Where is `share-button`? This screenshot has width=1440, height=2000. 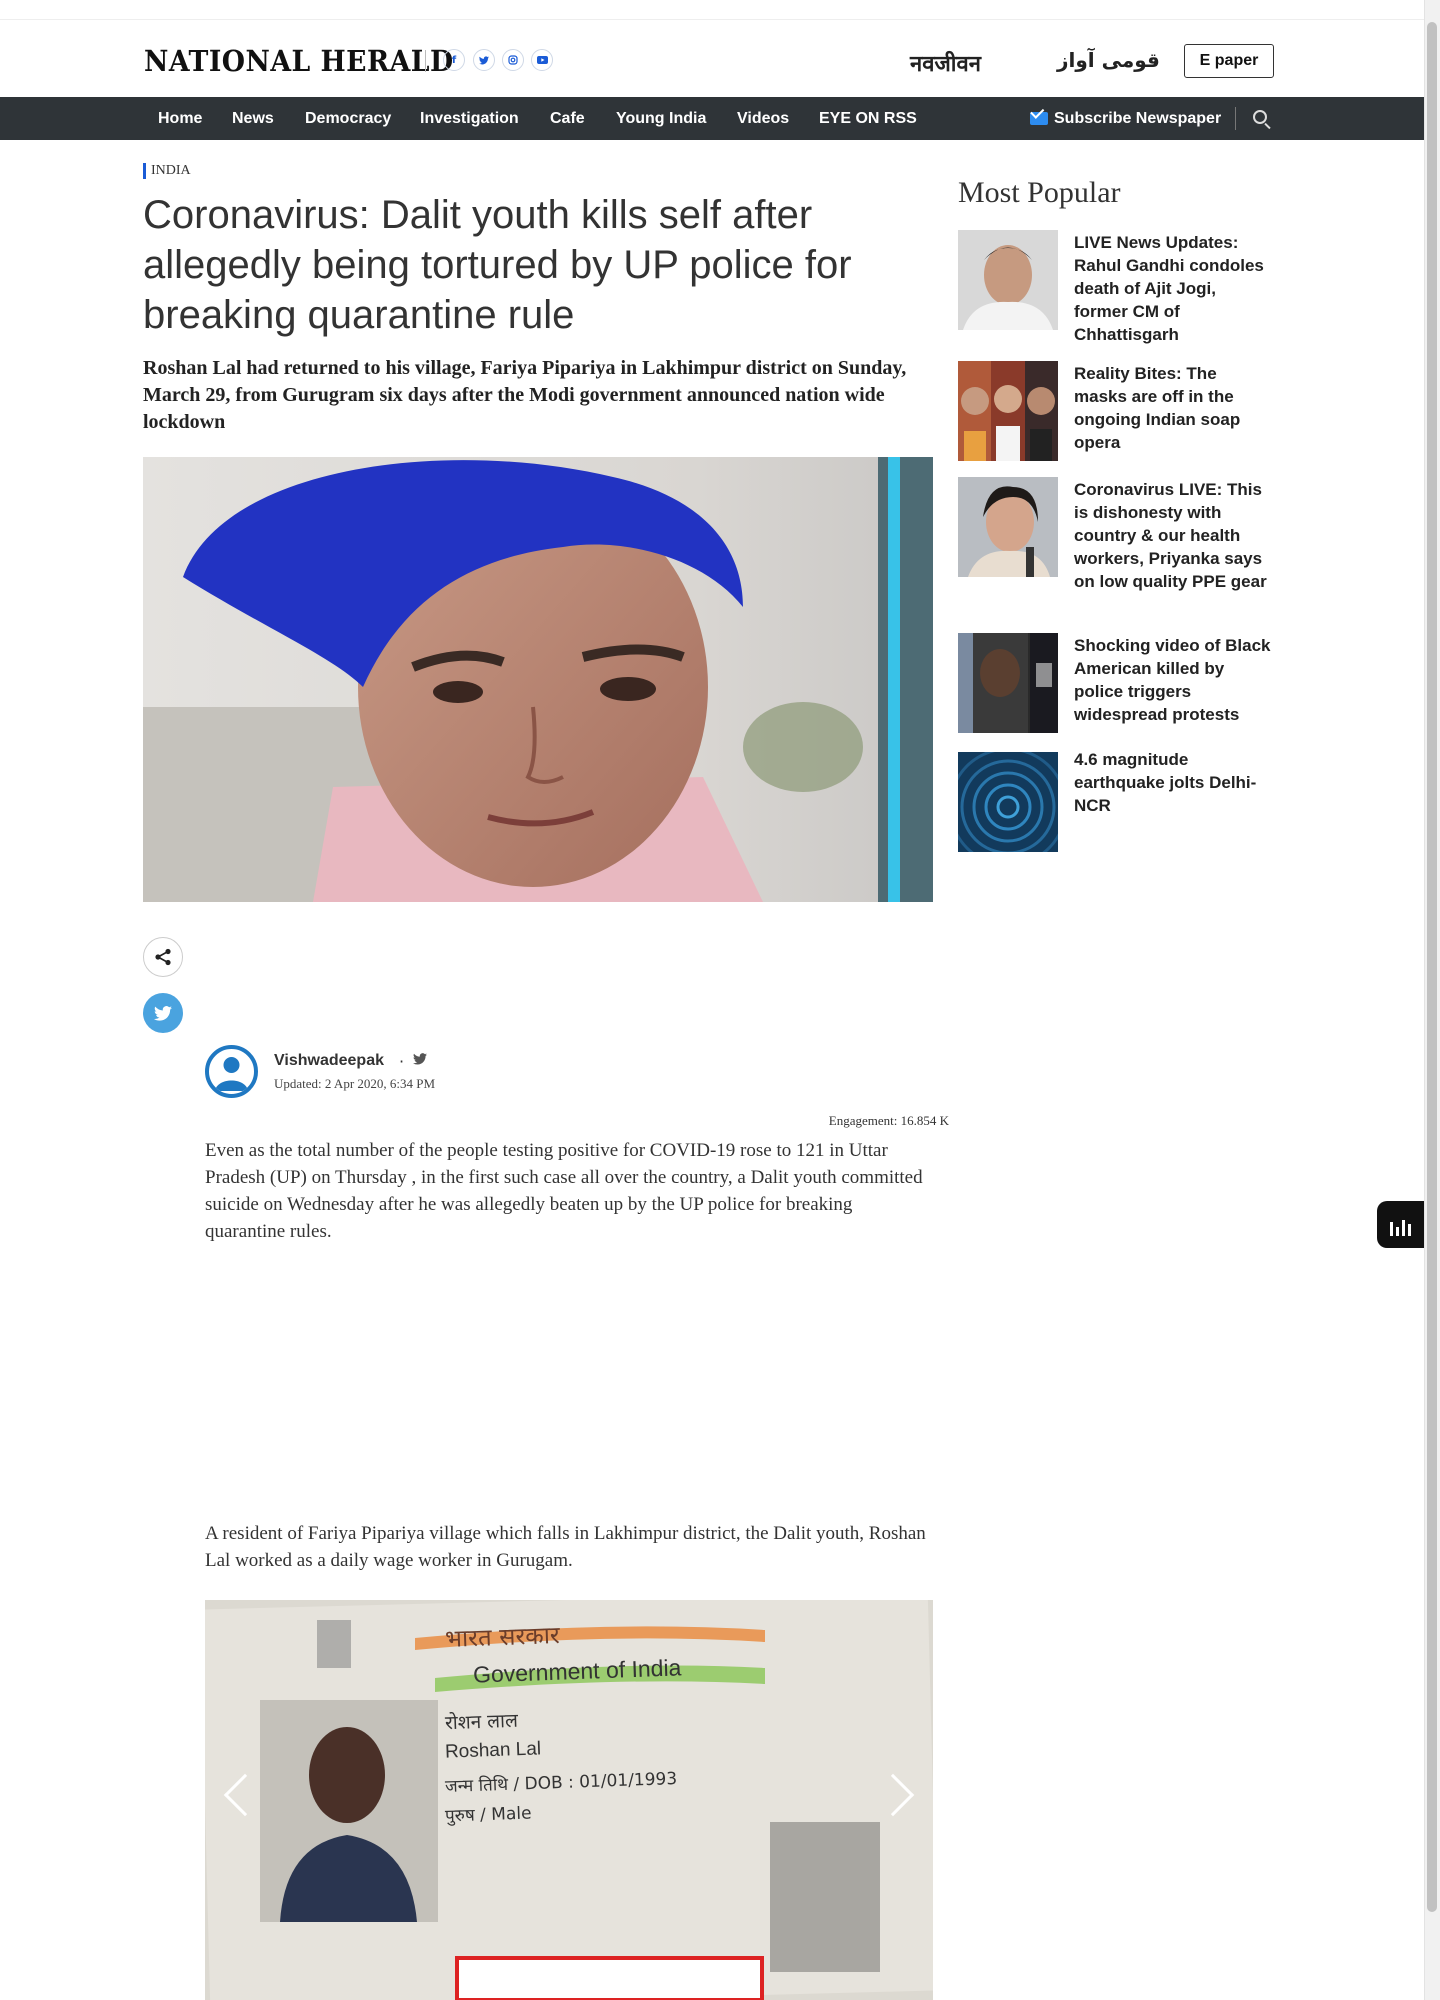
share-button is located at coordinates (163, 957).